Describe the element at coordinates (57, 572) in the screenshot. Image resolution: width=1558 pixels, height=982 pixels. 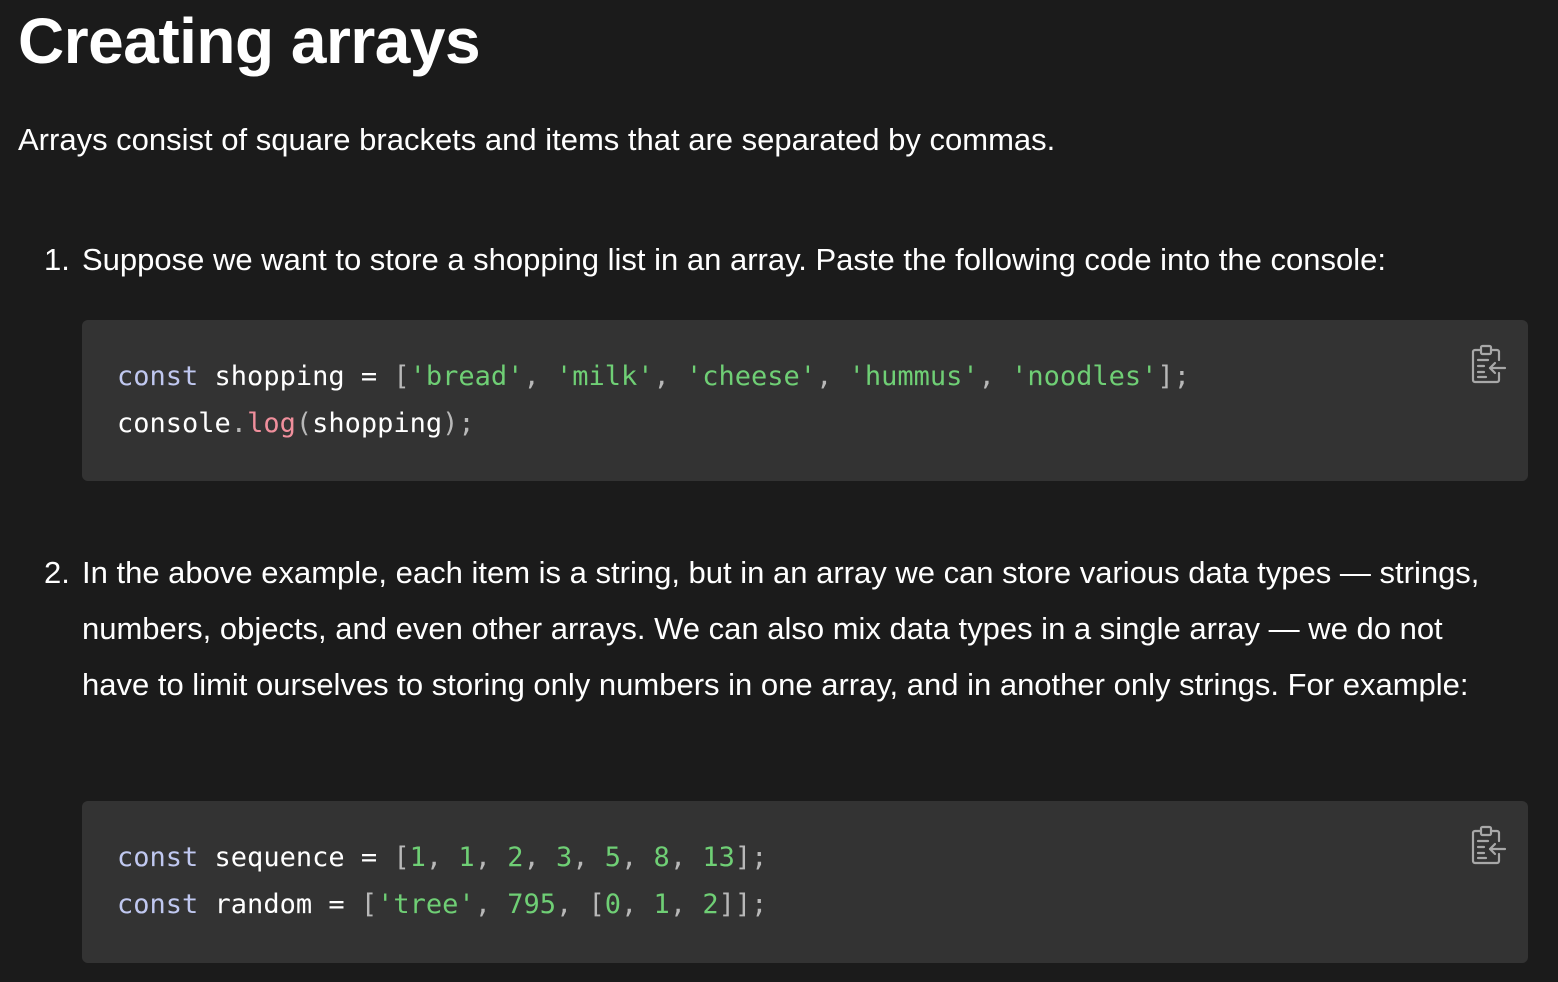
I see `step-number: 2.` at that location.